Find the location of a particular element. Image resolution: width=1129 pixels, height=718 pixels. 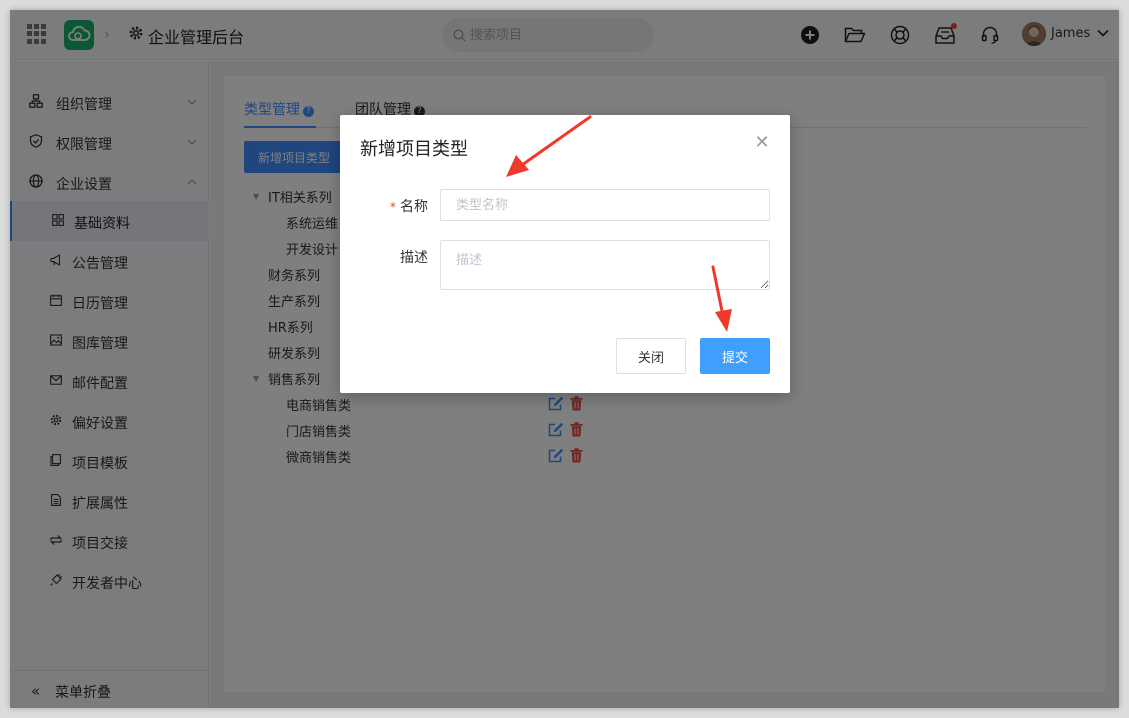

description-field-label: 描述 is located at coordinates (414, 258).